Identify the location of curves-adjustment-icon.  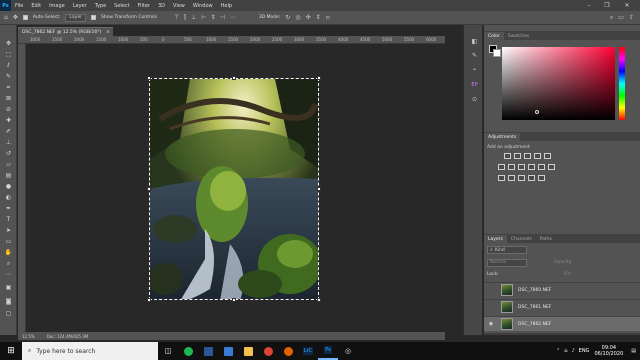
(527, 156).